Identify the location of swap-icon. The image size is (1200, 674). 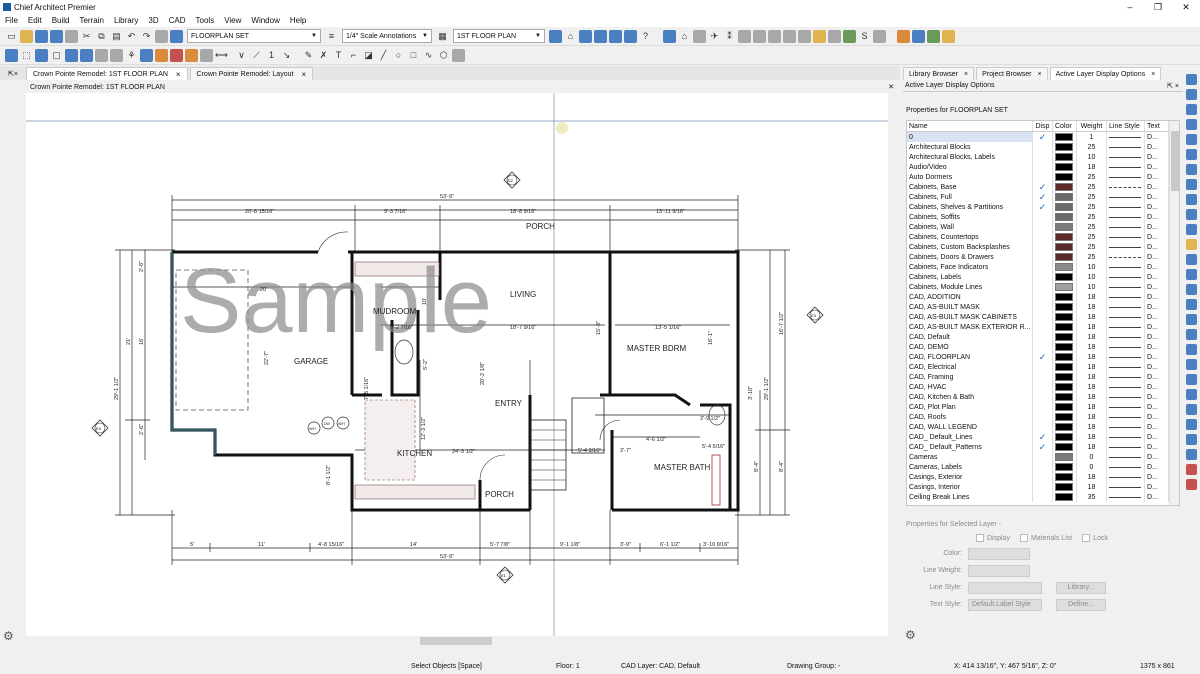
(1191, 154).